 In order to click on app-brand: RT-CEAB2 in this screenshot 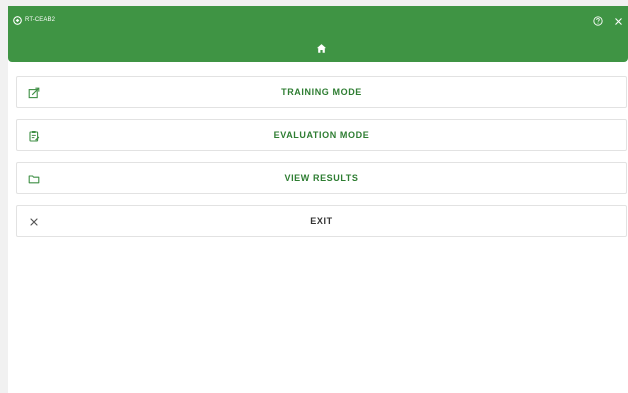, I will do `click(34, 20)`.